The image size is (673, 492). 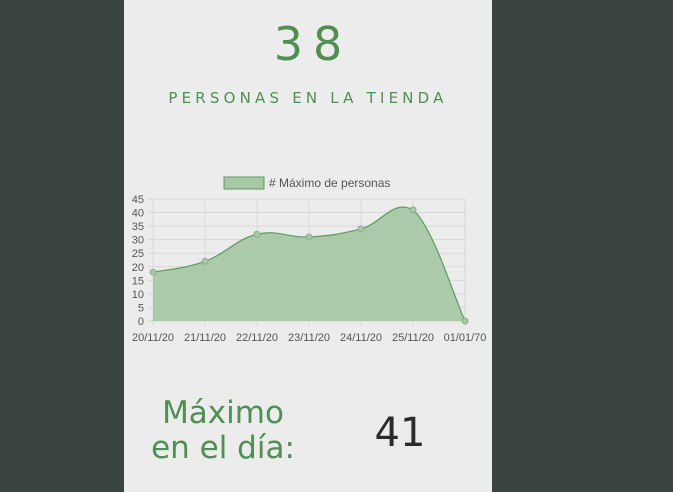 What do you see at coordinates (465, 338) in the screenshot?
I see `x-tick-label: 01/01/70` at bounding box center [465, 338].